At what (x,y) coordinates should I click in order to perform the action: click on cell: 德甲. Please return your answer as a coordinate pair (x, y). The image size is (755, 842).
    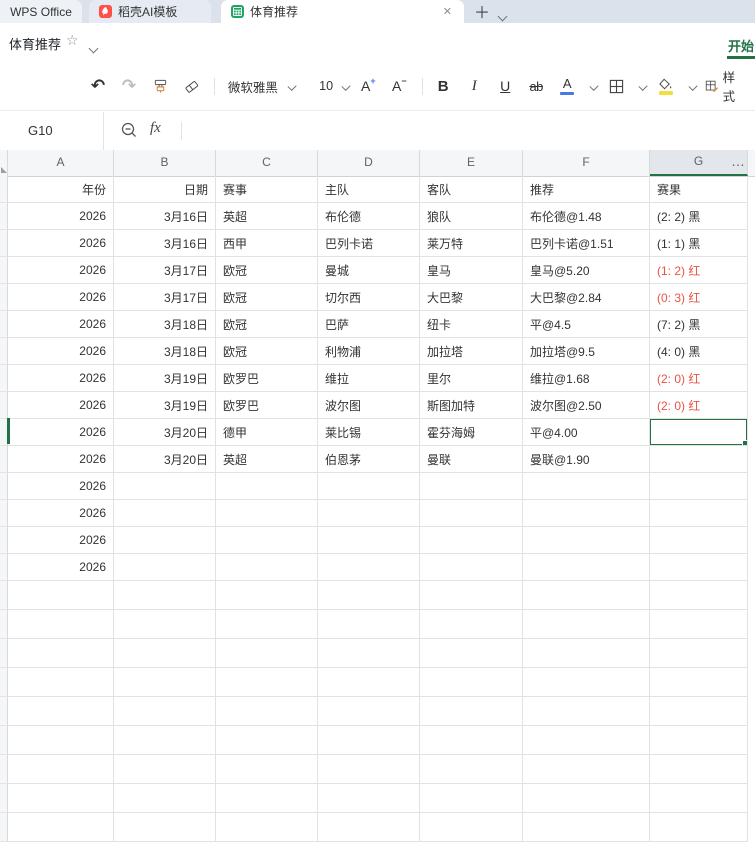
    Looking at the image, I should click on (267, 432).